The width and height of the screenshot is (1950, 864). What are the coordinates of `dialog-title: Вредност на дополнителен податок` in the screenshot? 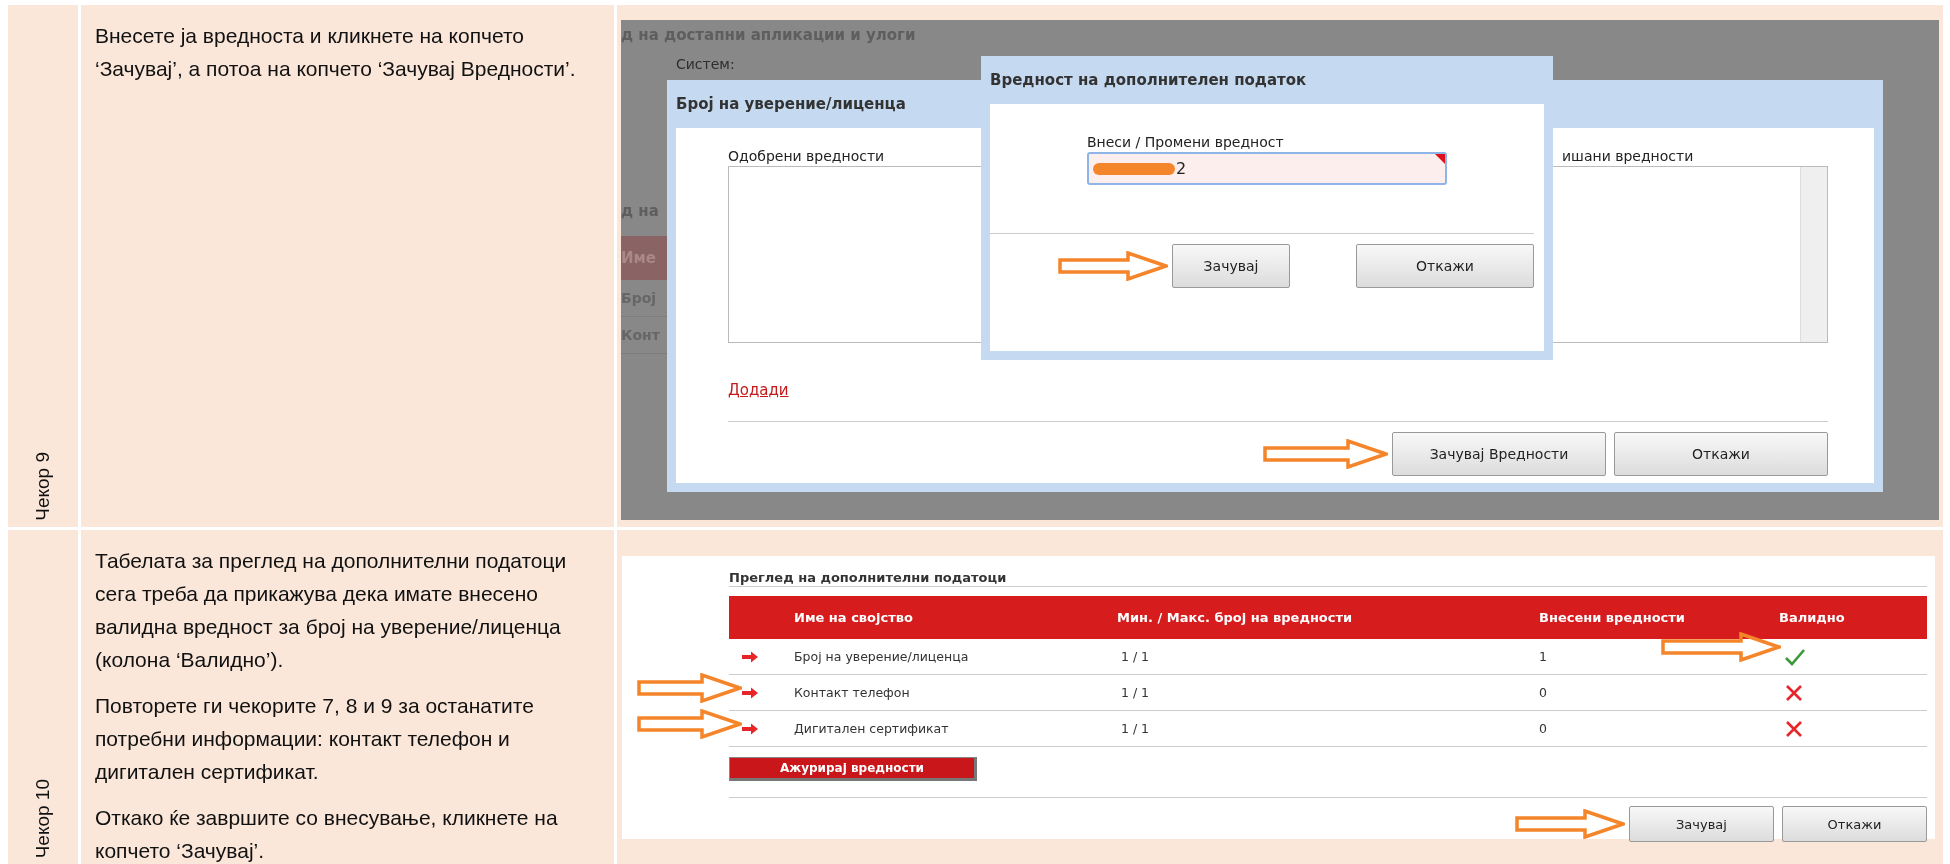 It's located at (1148, 80).